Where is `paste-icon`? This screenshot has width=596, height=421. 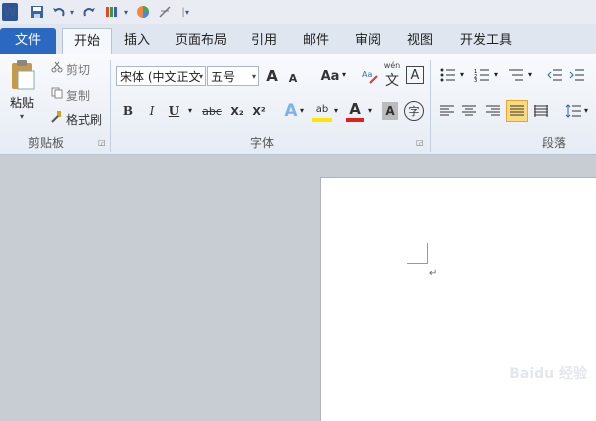 paste-icon is located at coordinates (23, 75).